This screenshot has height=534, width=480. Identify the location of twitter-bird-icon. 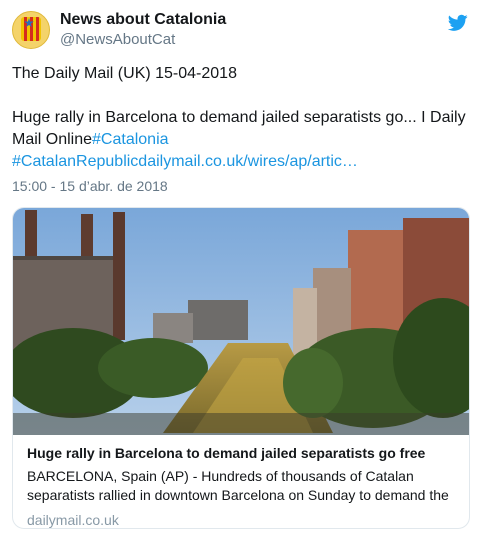
(458, 23).